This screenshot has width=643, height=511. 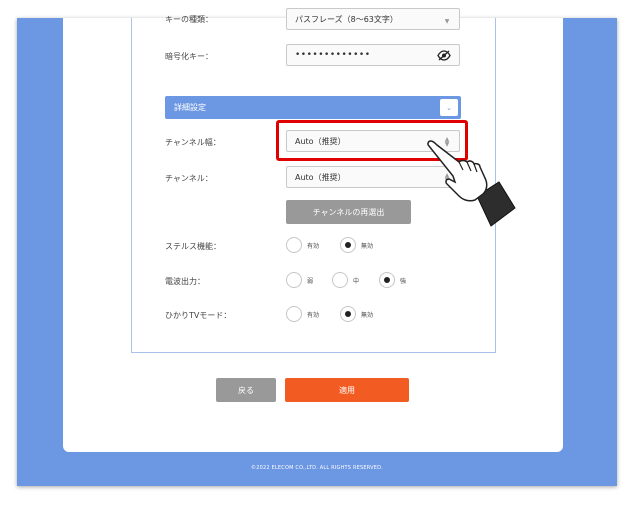 I want to click on key-type-label: キーの種類：, so click(x=189, y=19).